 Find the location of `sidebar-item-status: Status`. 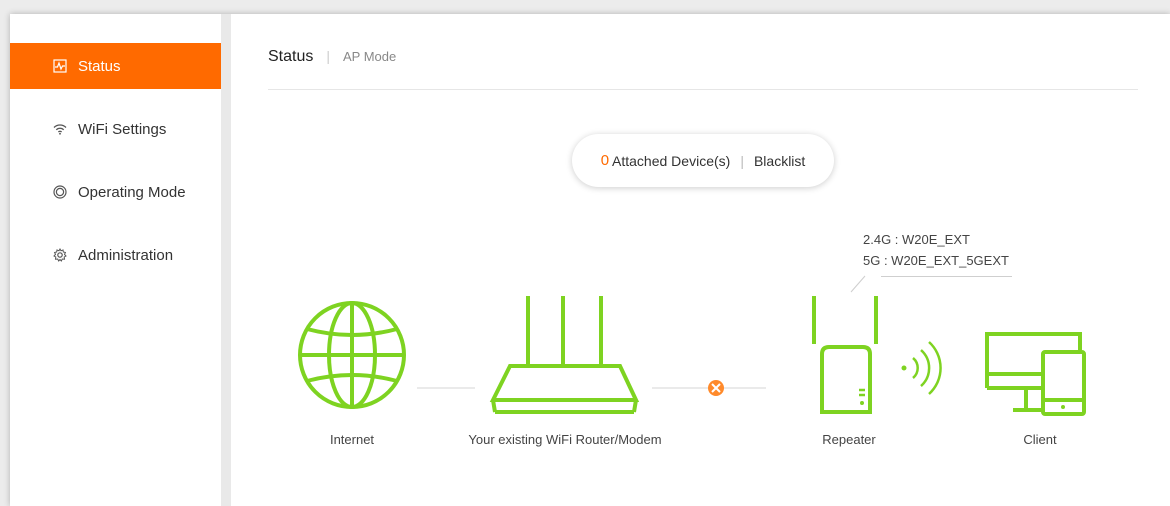

sidebar-item-status: Status is located at coordinates (115, 66).